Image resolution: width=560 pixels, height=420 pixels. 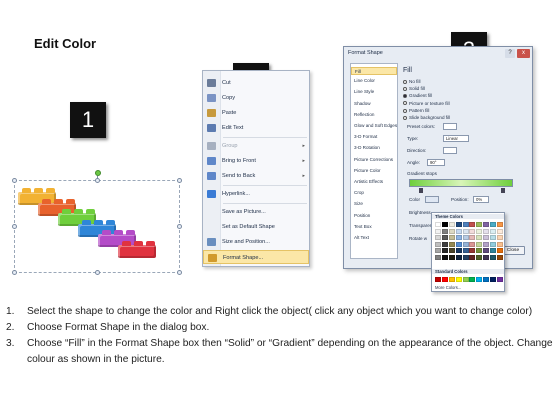 I want to click on menu-item-send-to-back: Send to Back ▸, so click(x=256, y=176).